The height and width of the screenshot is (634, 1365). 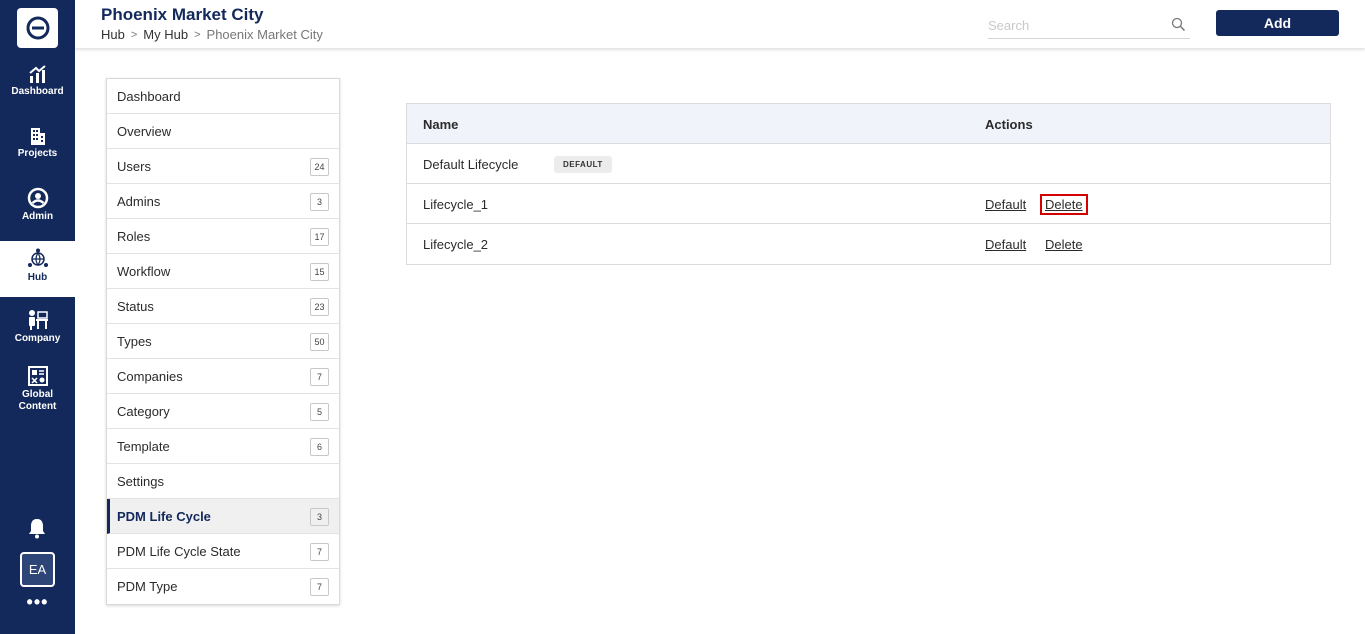 I want to click on breadcrumb-item-current: Phoenix Market City, so click(x=264, y=34).